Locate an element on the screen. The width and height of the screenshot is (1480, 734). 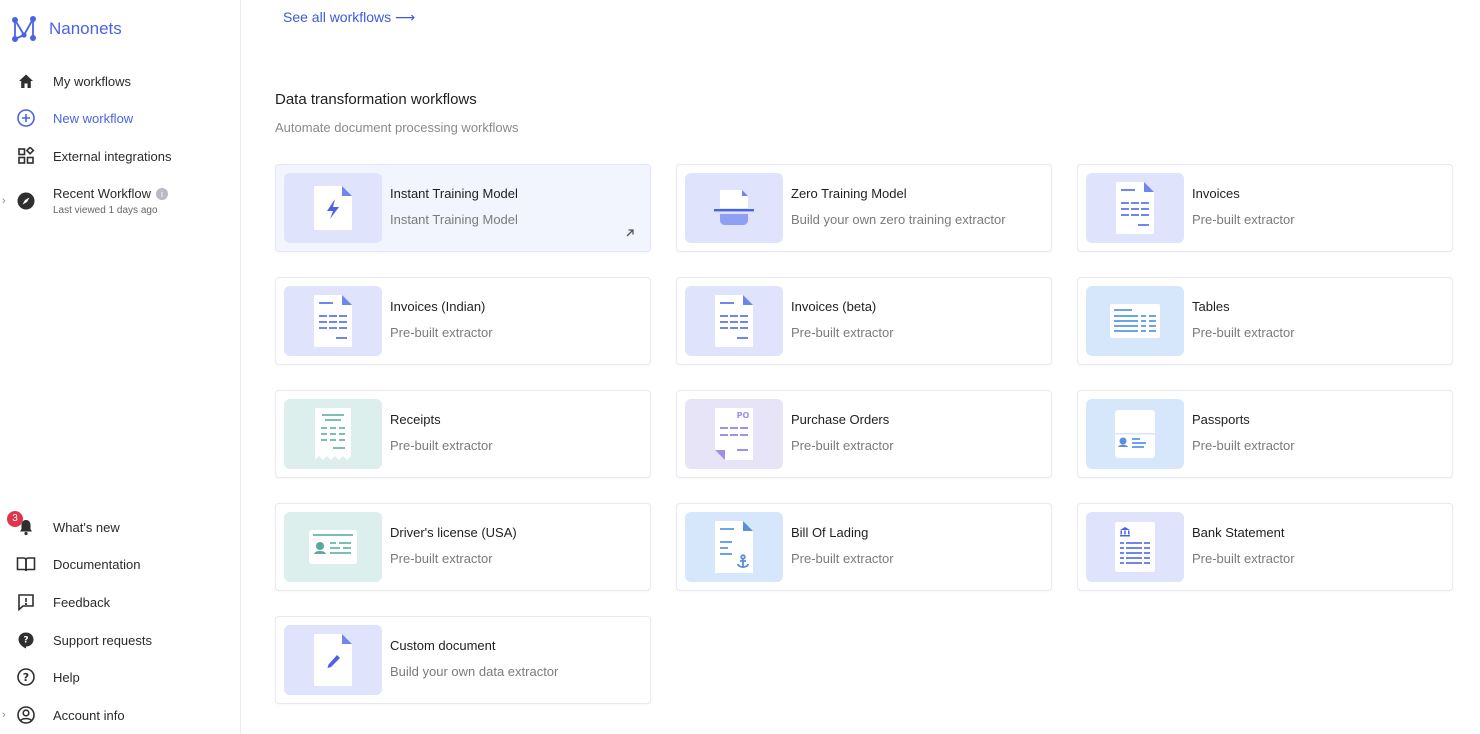
feedback-icon is located at coordinates (26, 602).